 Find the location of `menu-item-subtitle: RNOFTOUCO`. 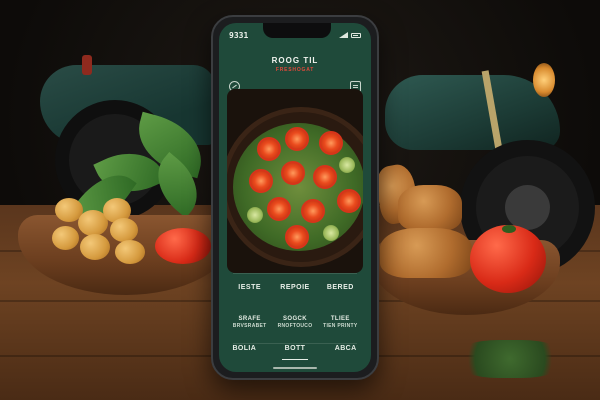

menu-item-subtitle: RNOFTOUCO is located at coordinates (295, 325).